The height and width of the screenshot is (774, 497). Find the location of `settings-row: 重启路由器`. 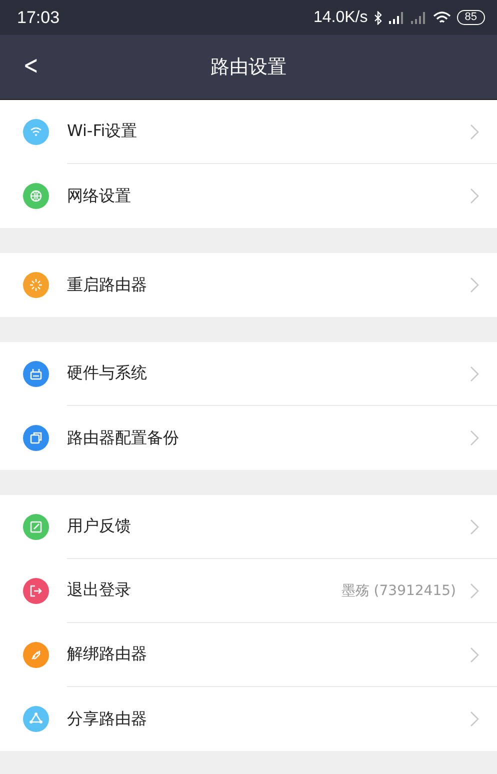

settings-row: 重启路由器 is located at coordinates (248, 285).